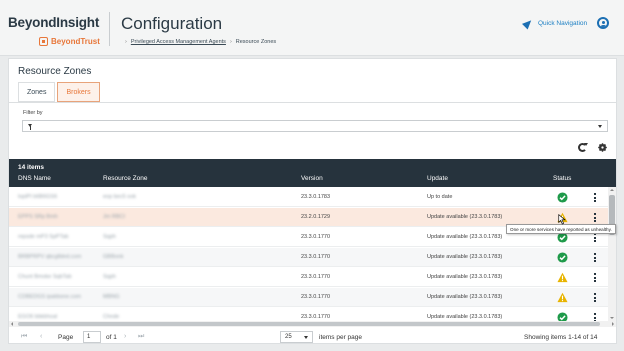 The image size is (624, 351). I want to click on tab-zones: Zones, so click(37, 92).